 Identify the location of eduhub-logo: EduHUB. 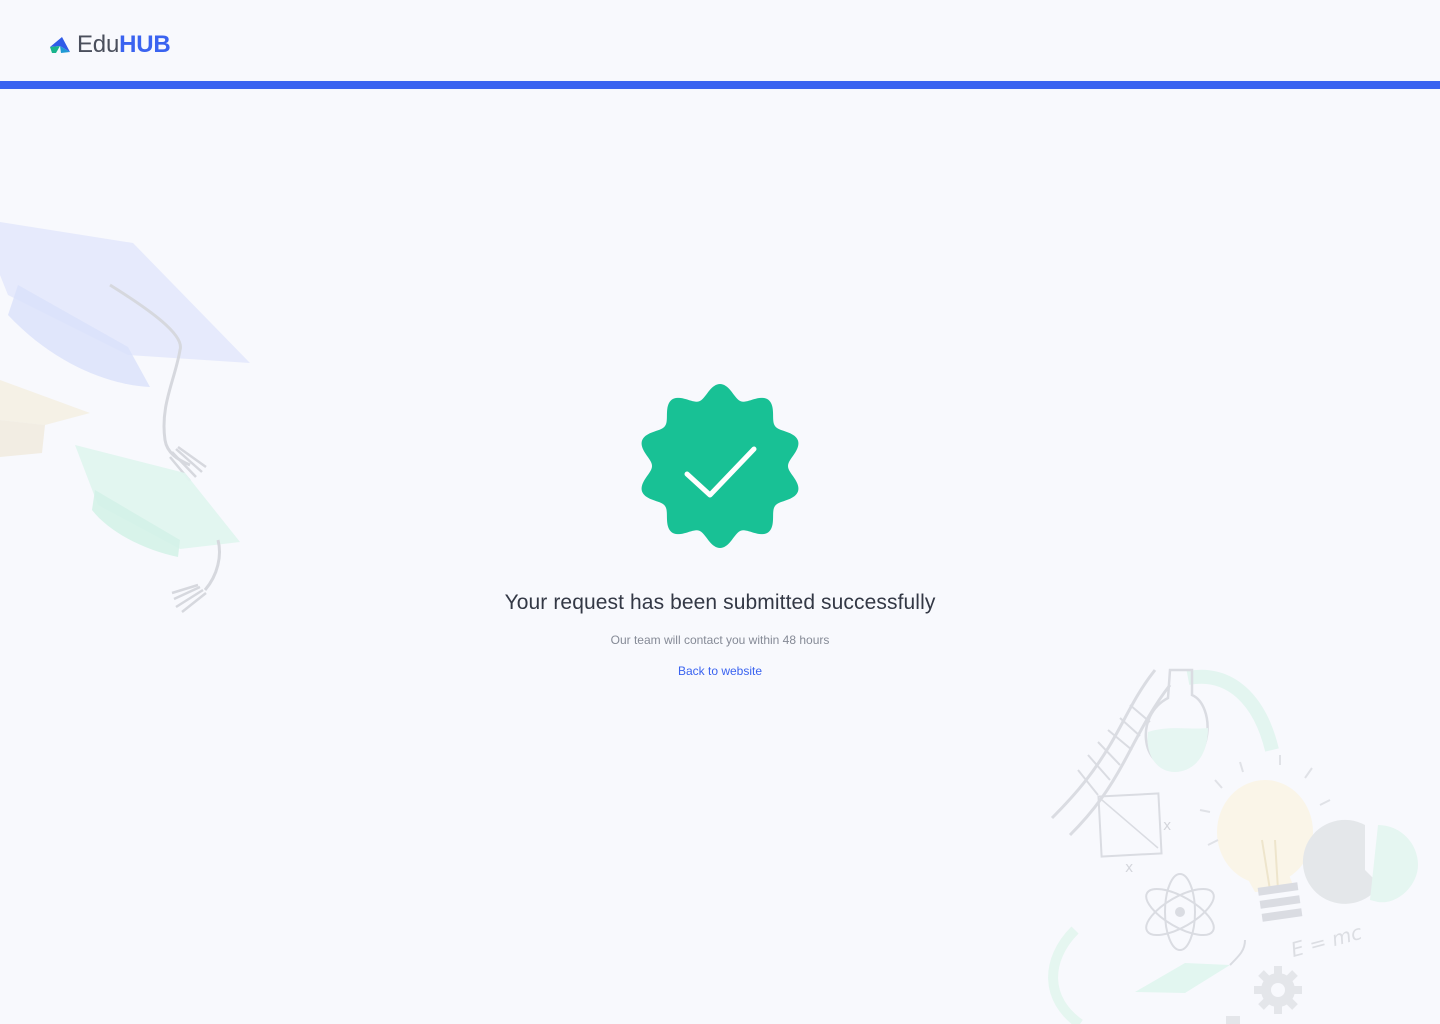
(110, 45).